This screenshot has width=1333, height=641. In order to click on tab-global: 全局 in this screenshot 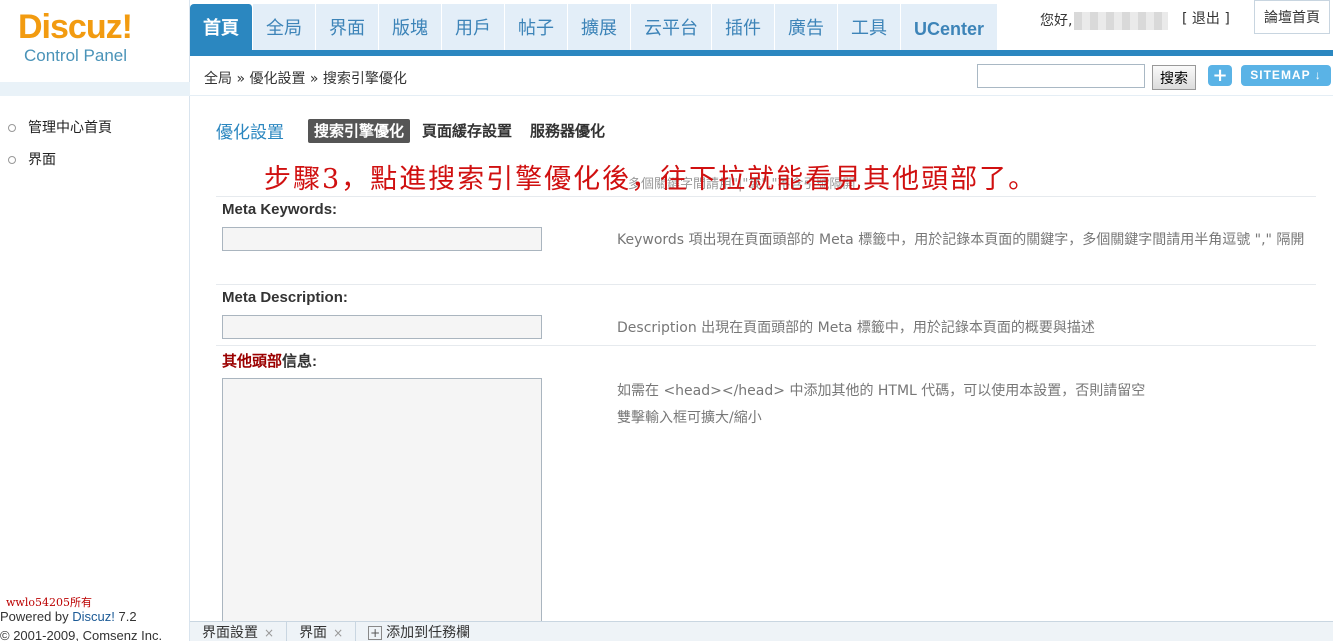, I will do `click(284, 27)`.